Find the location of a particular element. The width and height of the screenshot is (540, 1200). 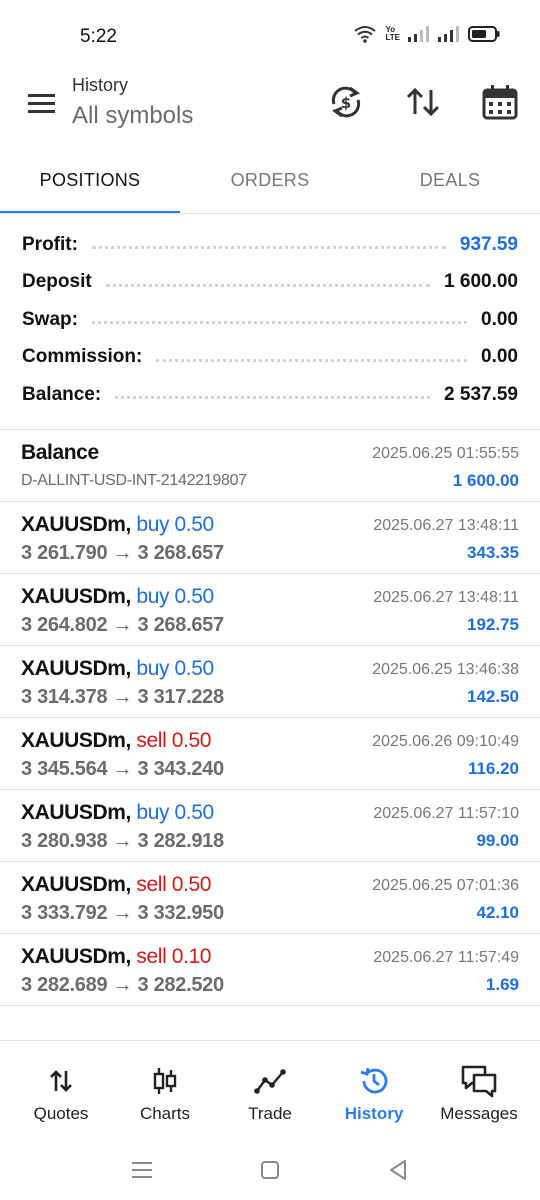

back-button is located at coordinates (399, 1170).